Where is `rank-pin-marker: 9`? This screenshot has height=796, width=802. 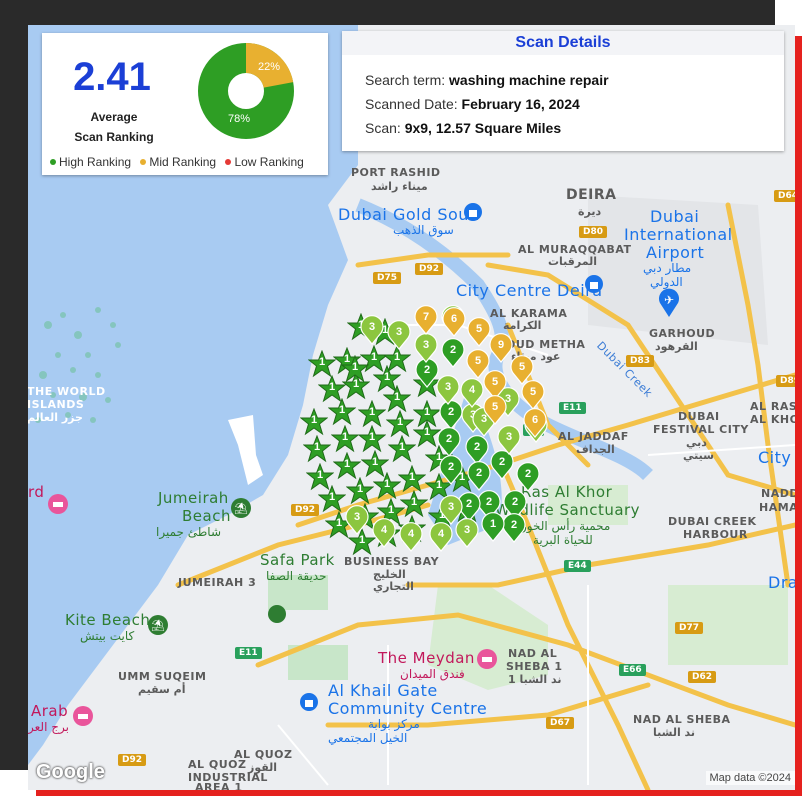 rank-pin-marker: 9 is located at coordinates (501, 348).